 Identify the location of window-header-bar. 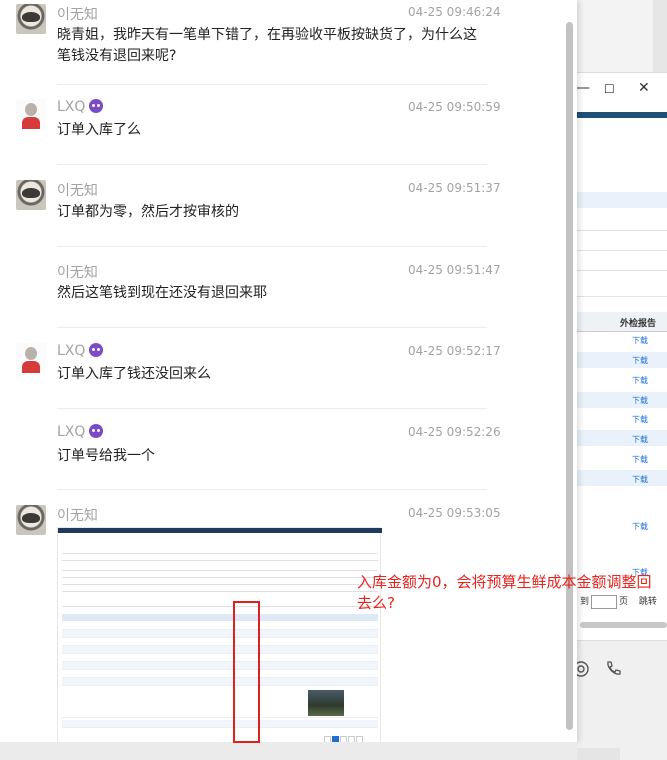
(617, 115).